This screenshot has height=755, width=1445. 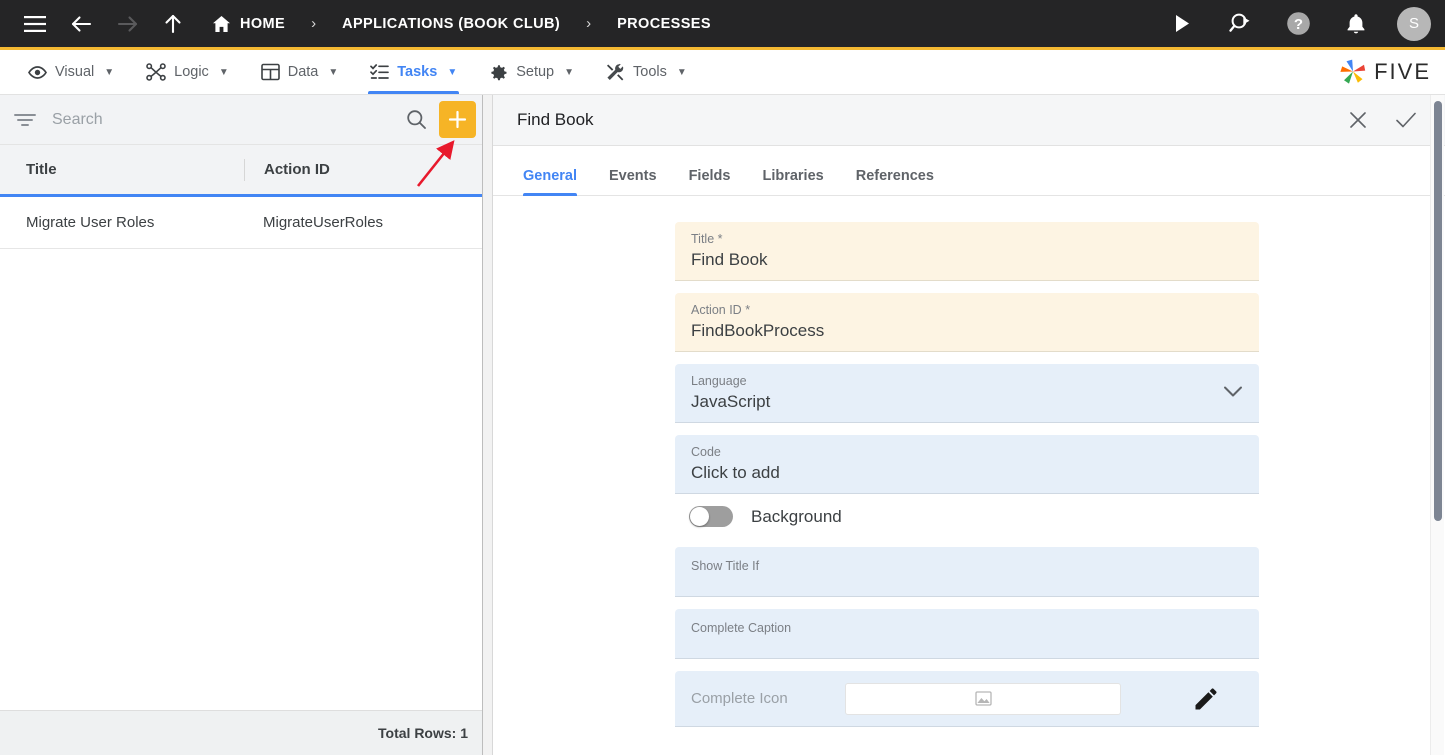 I want to click on action-id-field-value: FindBookProcess, so click(x=758, y=330).